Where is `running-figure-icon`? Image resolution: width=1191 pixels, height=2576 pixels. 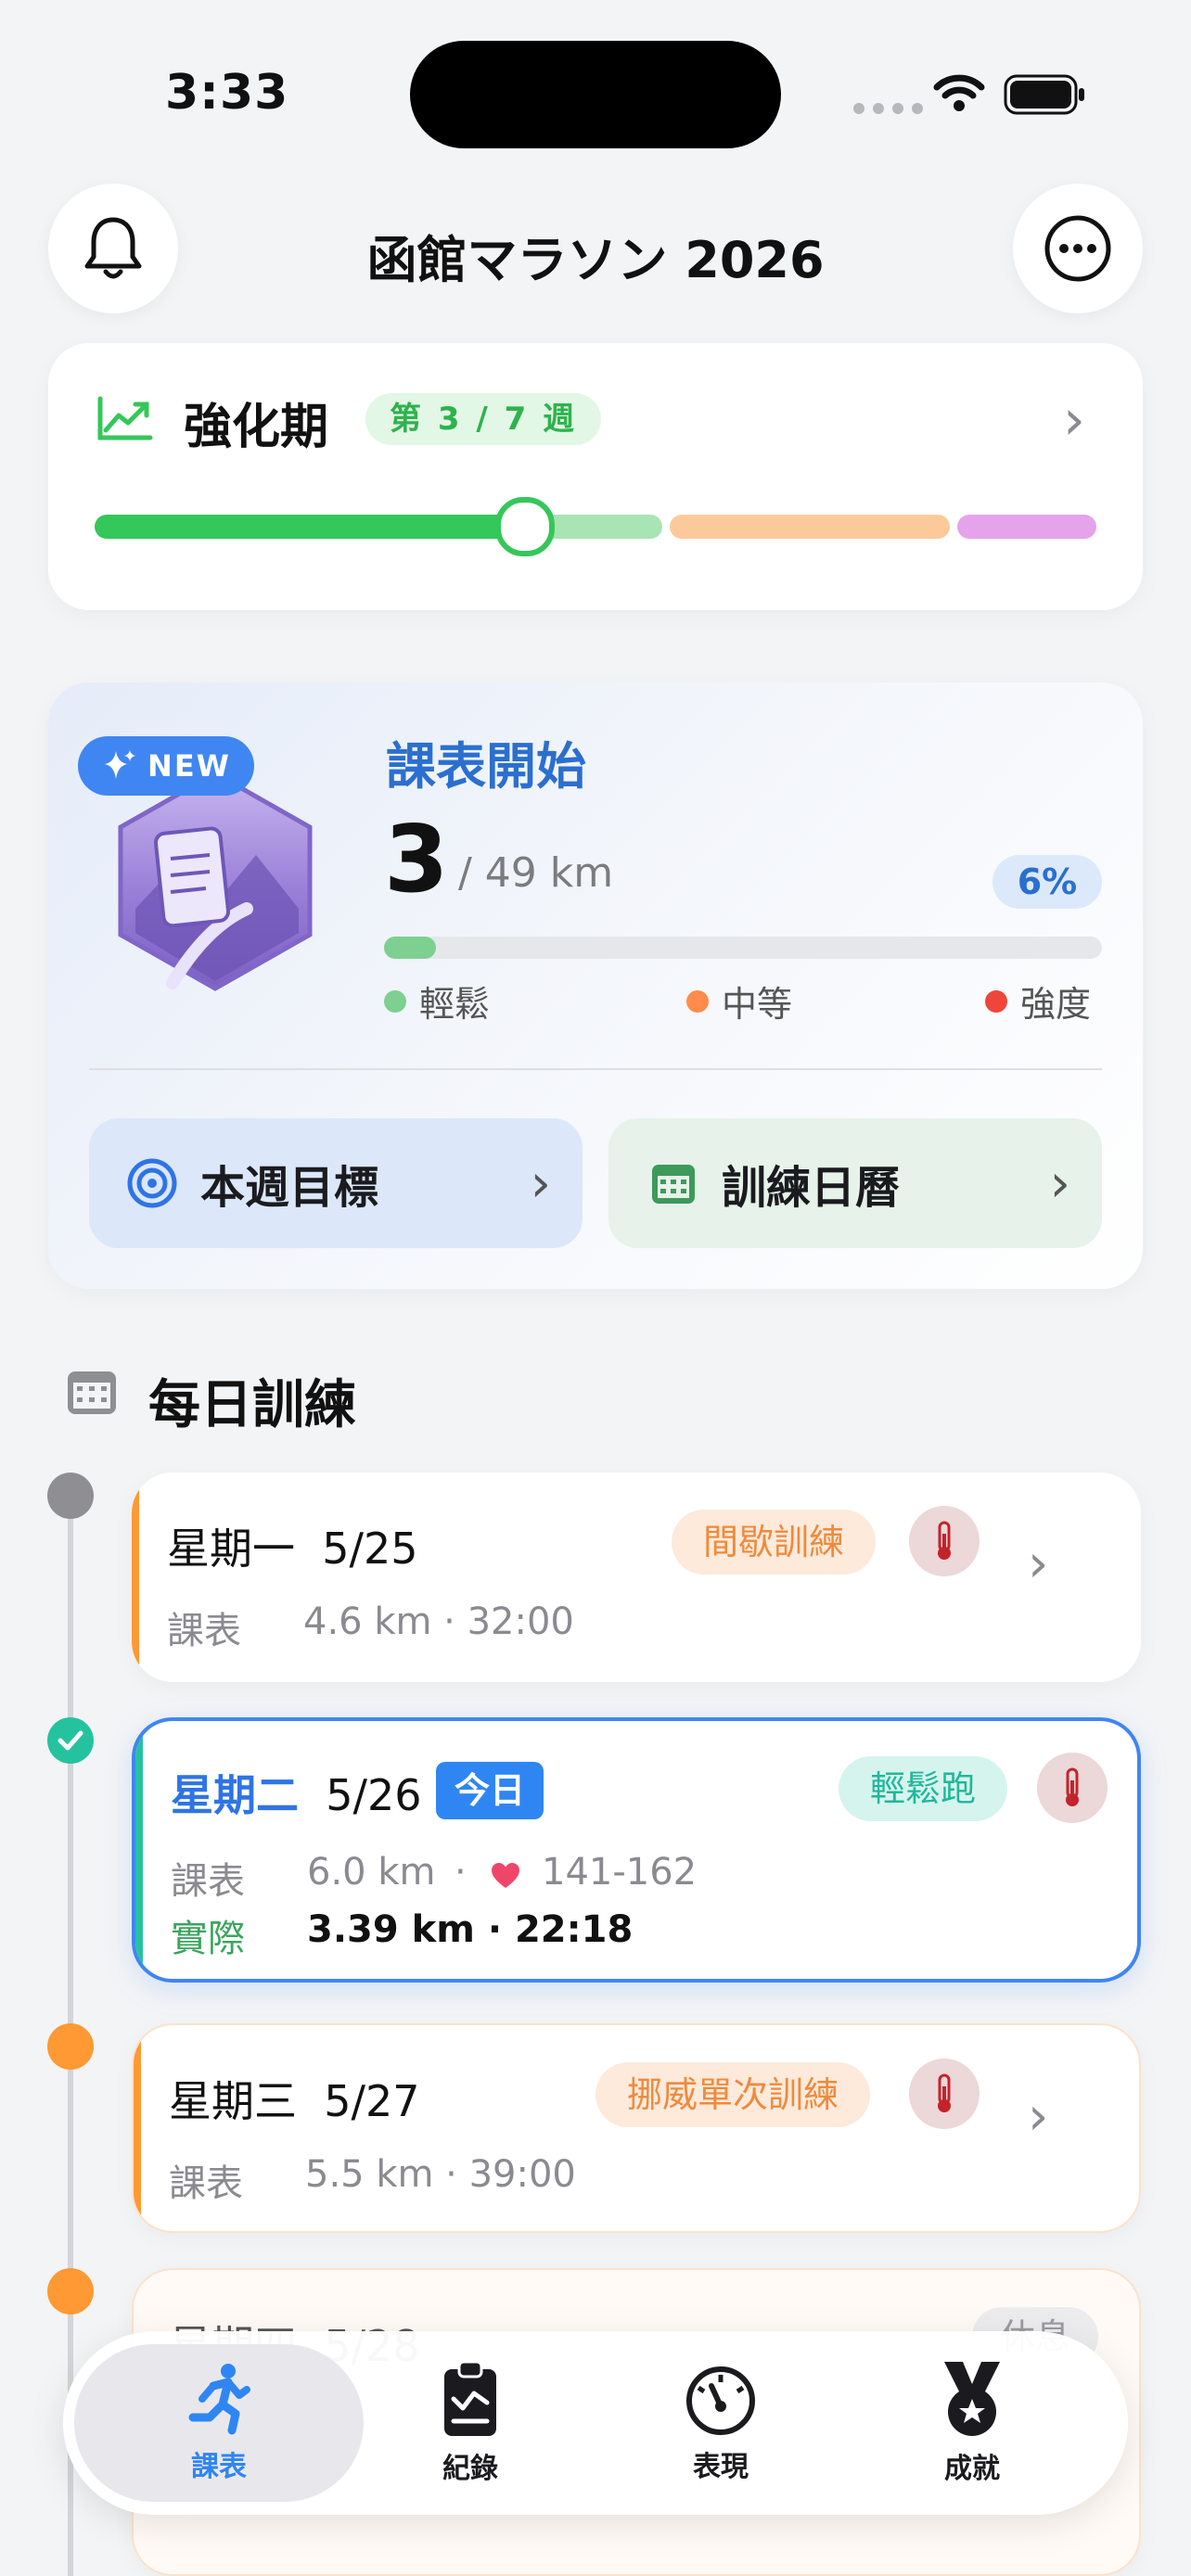 running-figure-icon is located at coordinates (219, 2399).